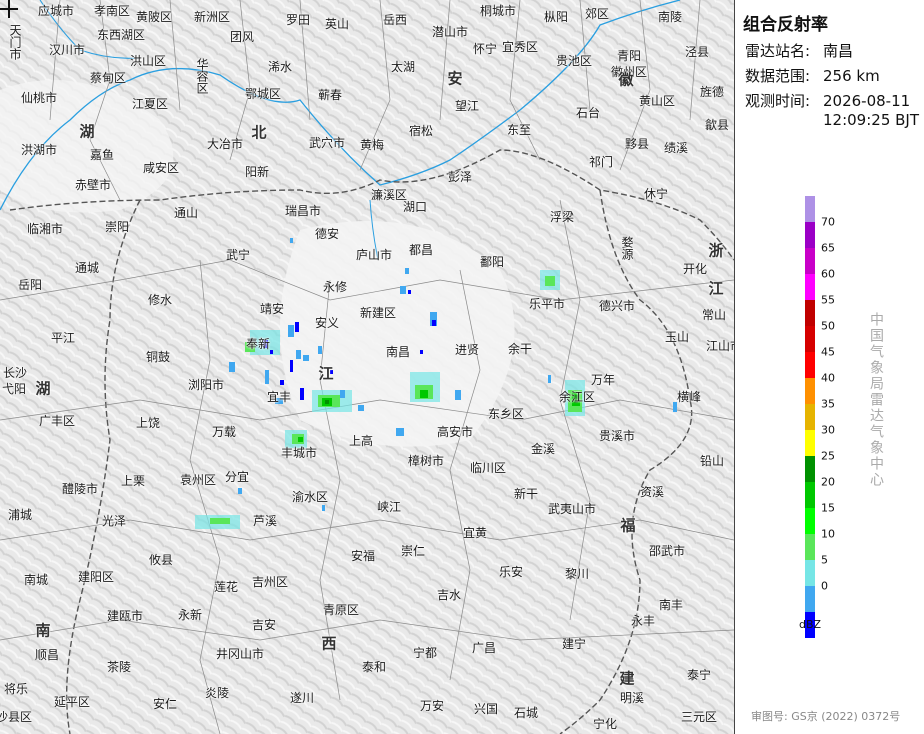 The height and width of the screenshot is (734, 924). What do you see at coordinates (526, 713) in the screenshot?
I see `place-label: 石城` at bounding box center [526, 713].